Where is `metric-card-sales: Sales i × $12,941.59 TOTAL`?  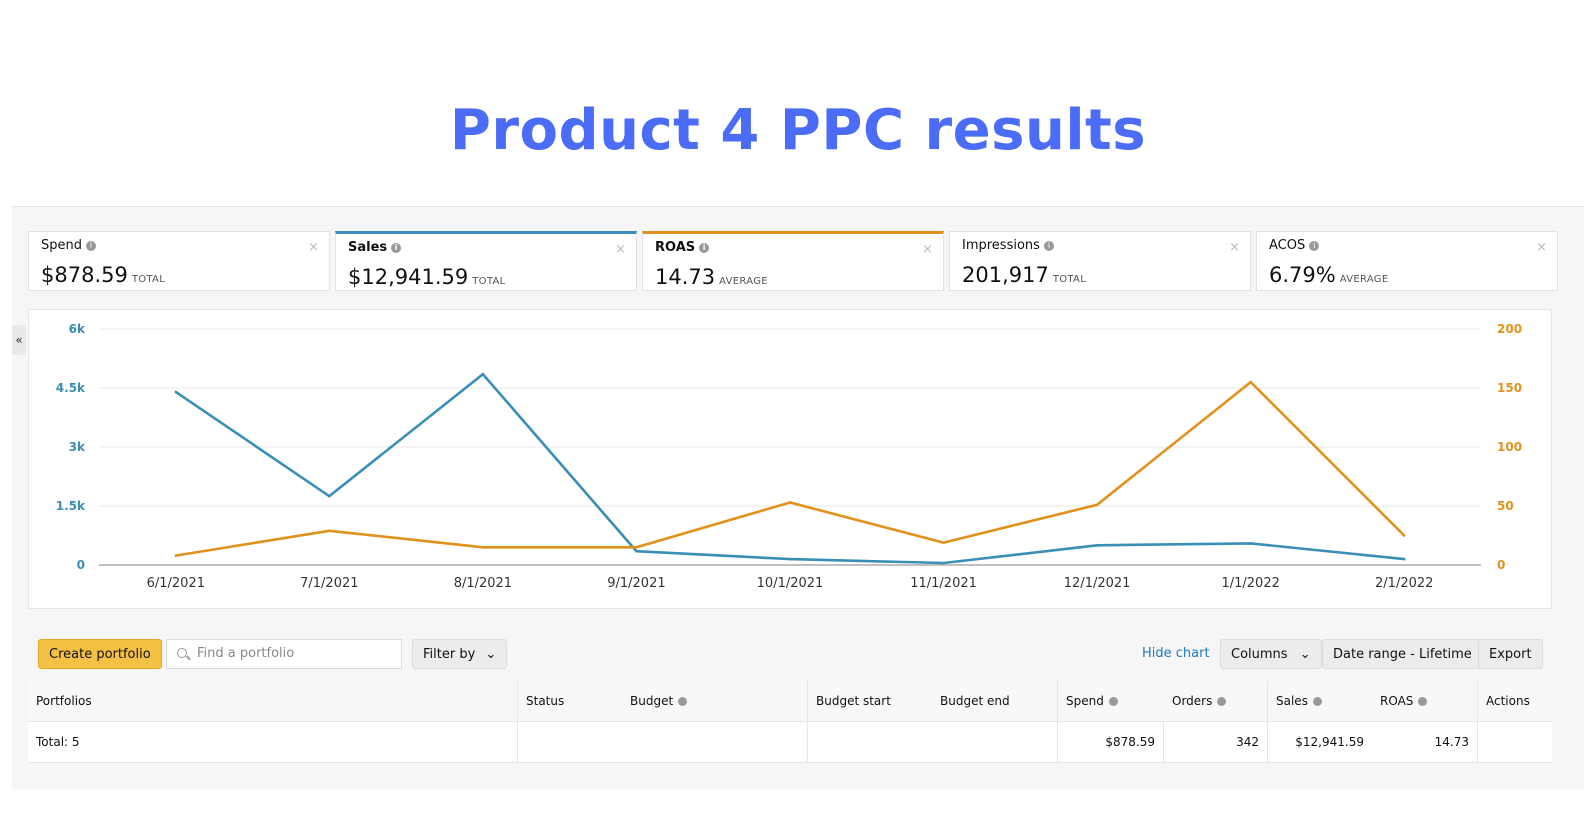
metric-card-sales: Sales i × $12,941.59 TOTAL is located at coordinates (486, 261).